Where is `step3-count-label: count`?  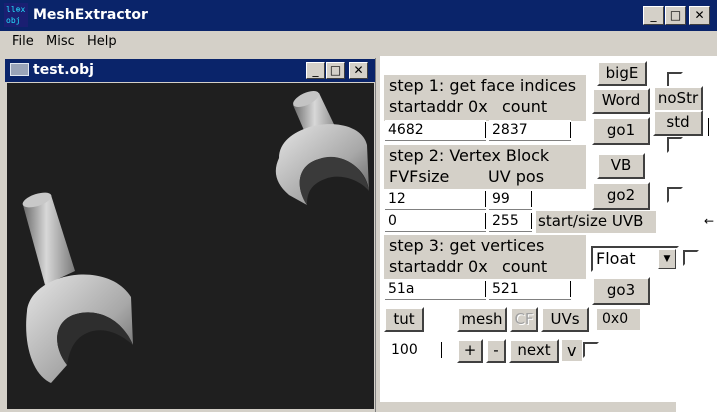
step3-count-label: count is located at coordinates (525, 266).